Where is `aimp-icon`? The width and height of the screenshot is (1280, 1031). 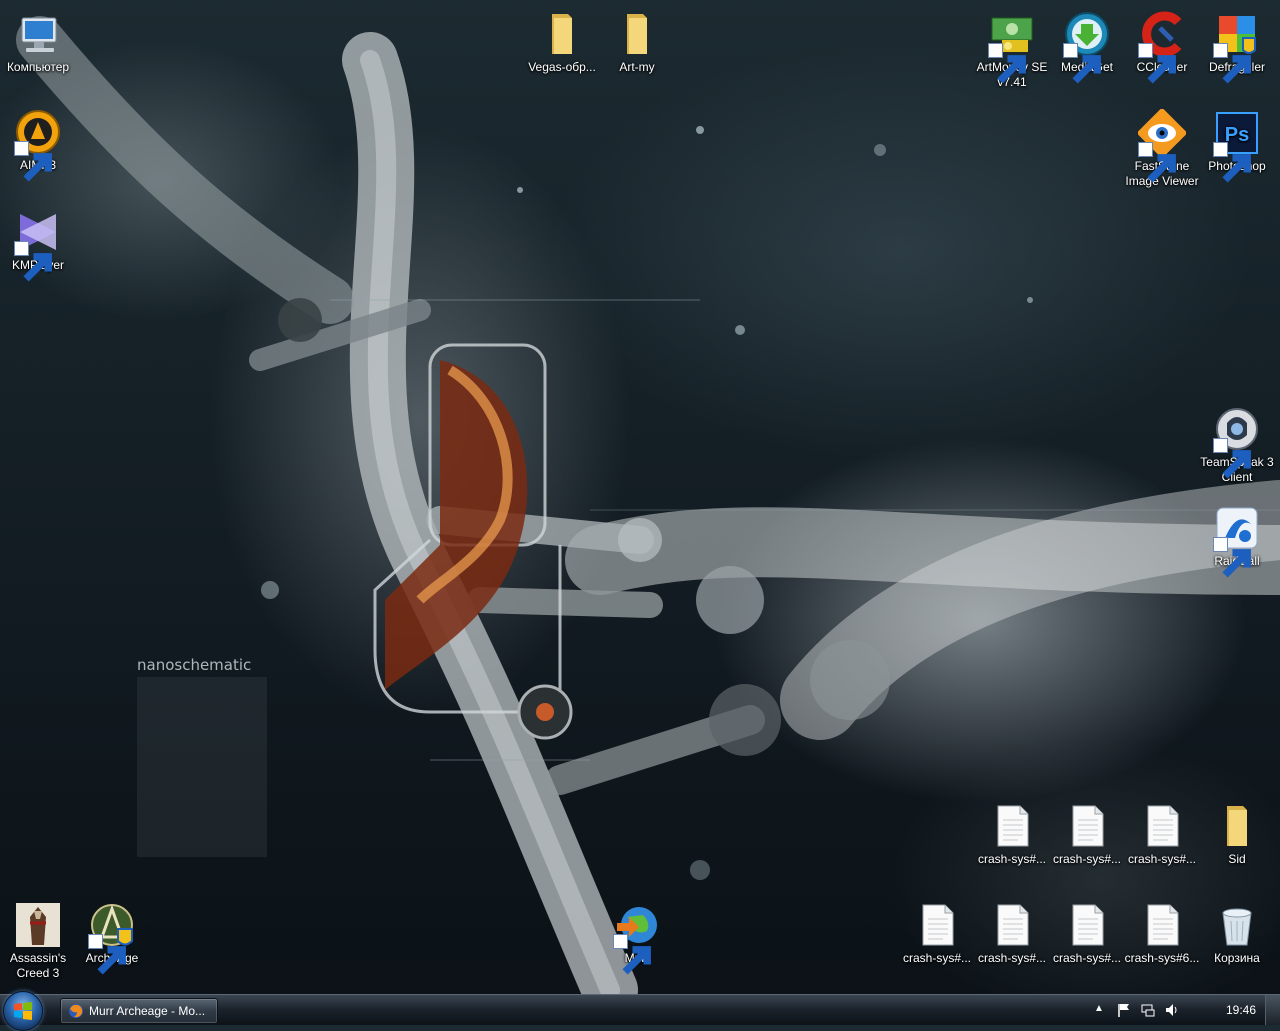
aimp-icon is located at coordinates (38, 145).